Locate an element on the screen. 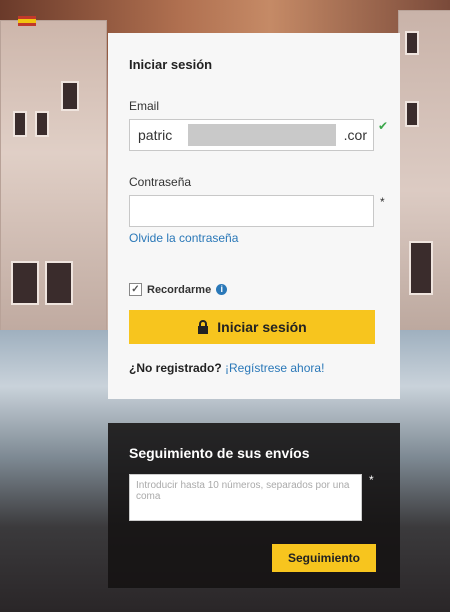 Image resolution: width=450 pixels, height=612 pixels. email-field: patric .cor is located at coordinates (251, 135).